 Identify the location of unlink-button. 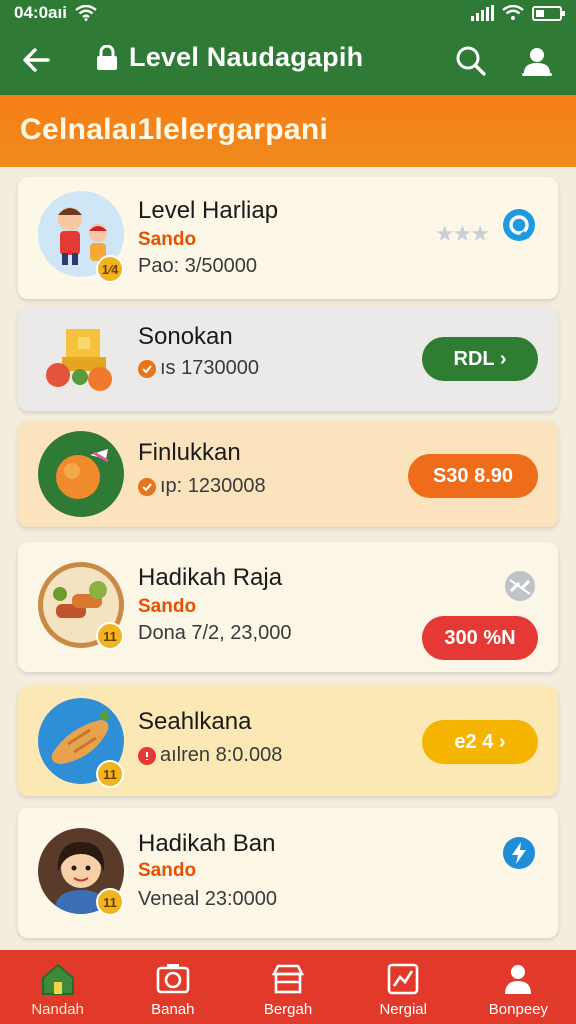
(520, 586).